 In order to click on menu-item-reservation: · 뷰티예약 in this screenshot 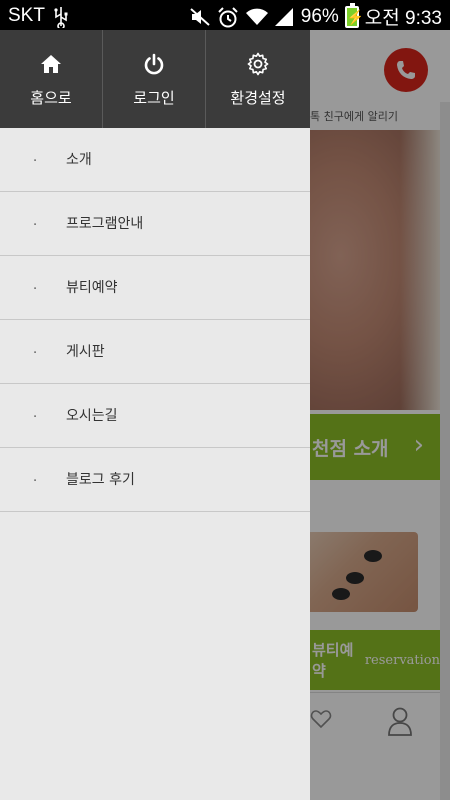, I will do `click(155, 288)`.